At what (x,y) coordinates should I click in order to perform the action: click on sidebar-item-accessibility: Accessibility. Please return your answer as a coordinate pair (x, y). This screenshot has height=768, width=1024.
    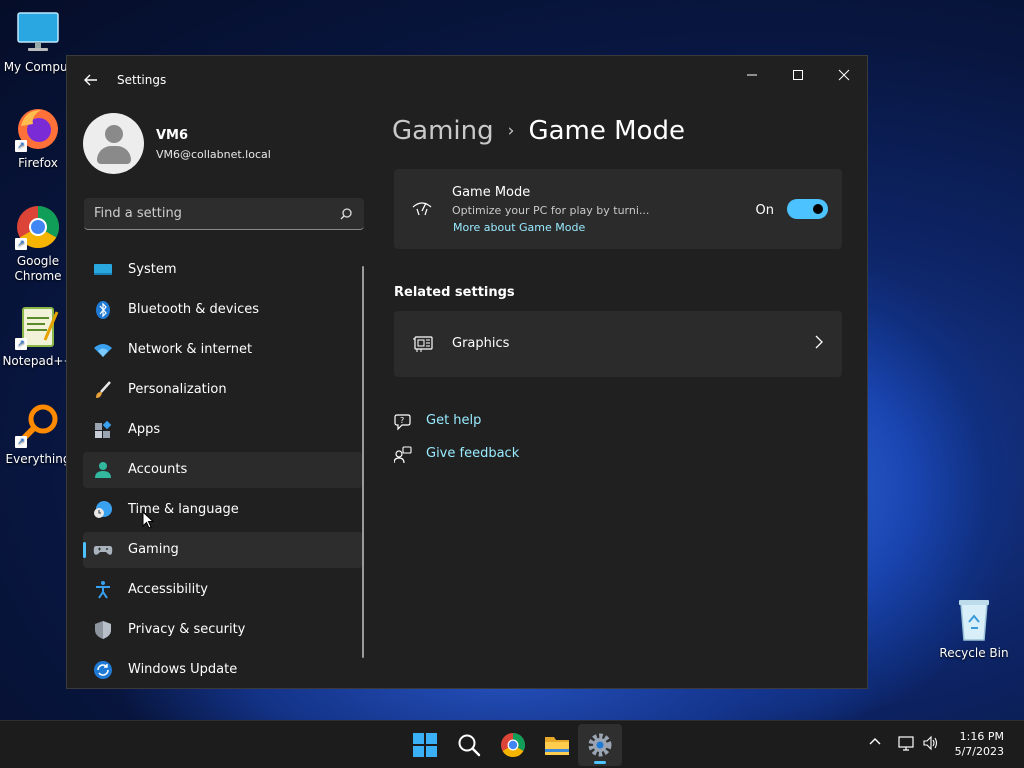
    Looking at the image, I should click on (223, 590).